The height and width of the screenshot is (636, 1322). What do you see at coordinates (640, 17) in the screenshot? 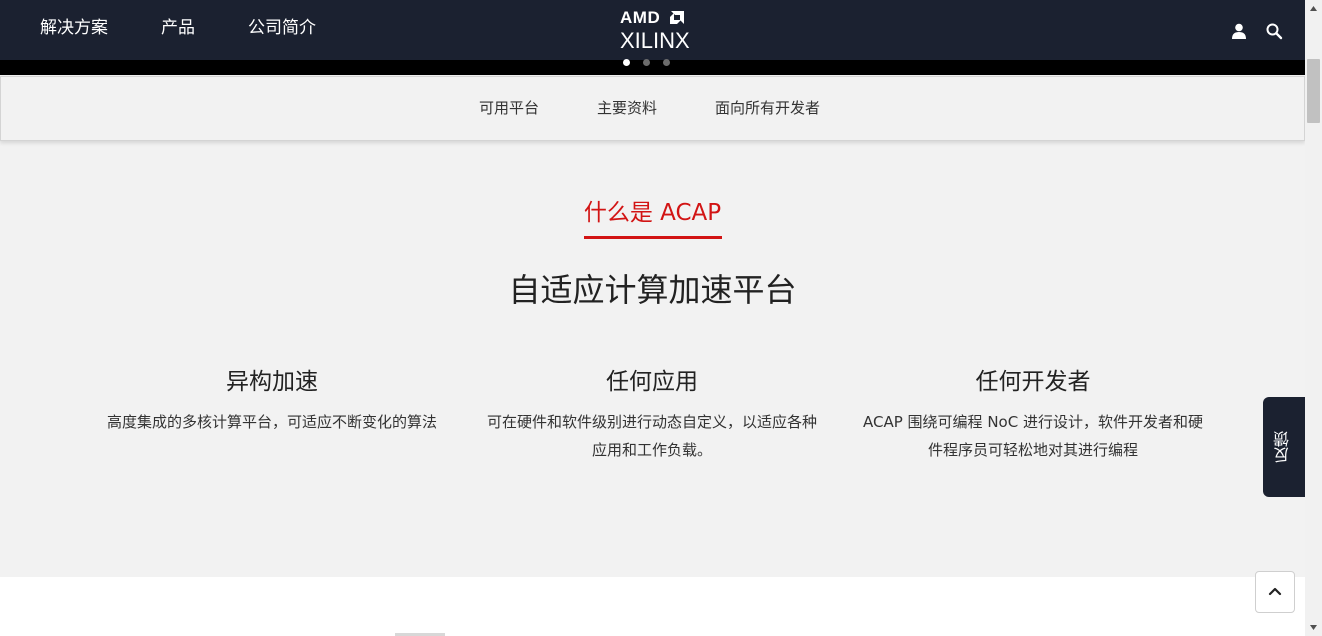
I see `logo-amd-text: AMD` at bounding box center [640, 17].